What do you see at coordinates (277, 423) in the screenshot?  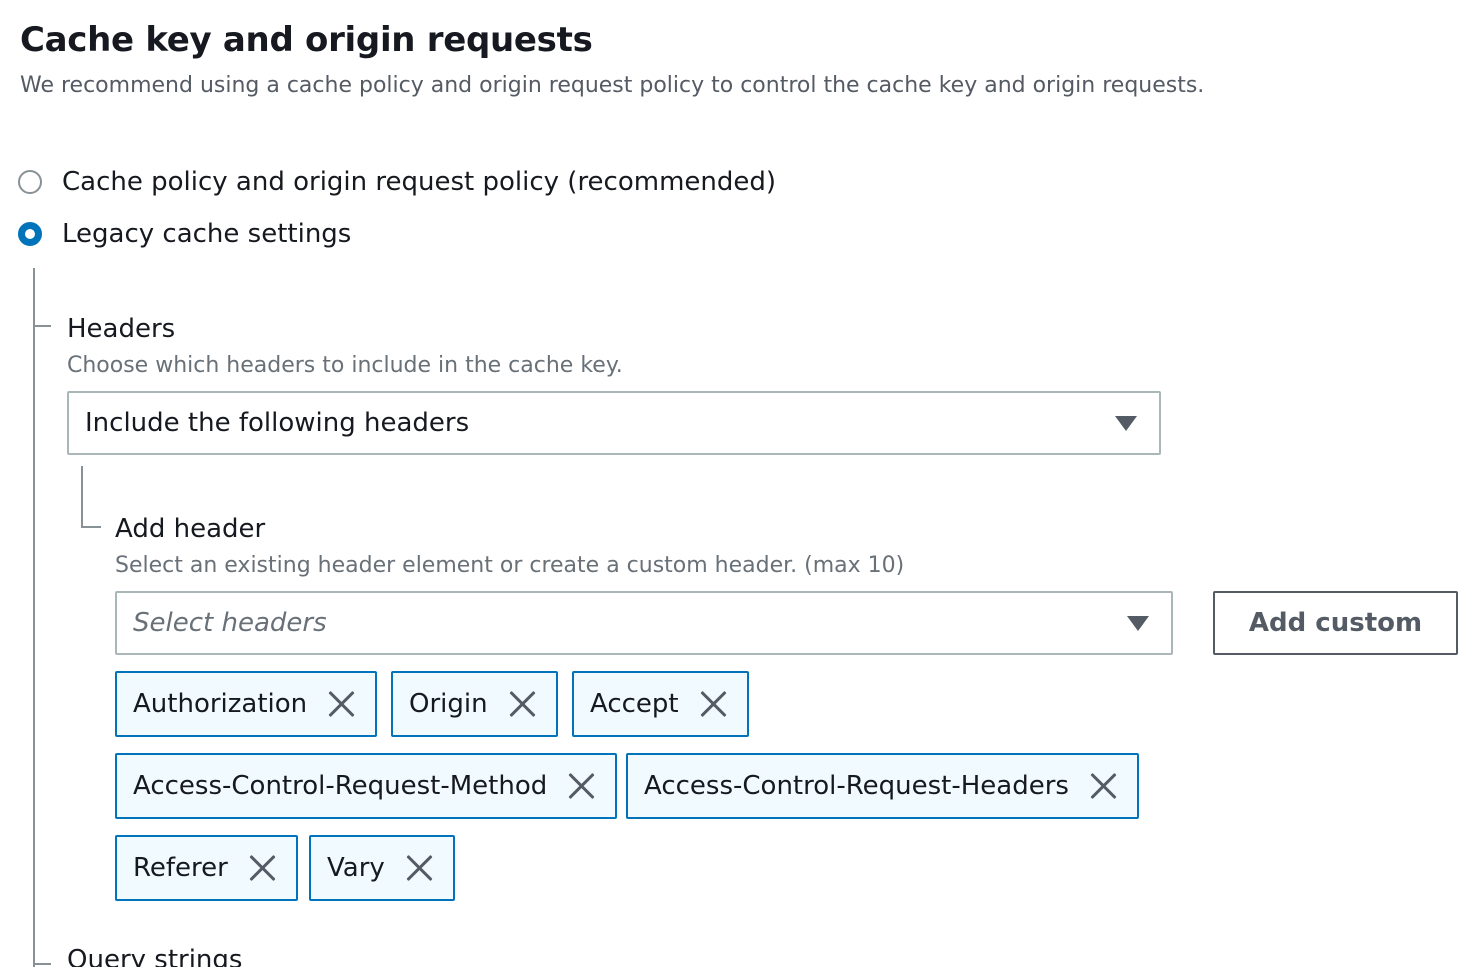 I see `headers-select-value: Include the following headers` at bounding box center [277, 423].